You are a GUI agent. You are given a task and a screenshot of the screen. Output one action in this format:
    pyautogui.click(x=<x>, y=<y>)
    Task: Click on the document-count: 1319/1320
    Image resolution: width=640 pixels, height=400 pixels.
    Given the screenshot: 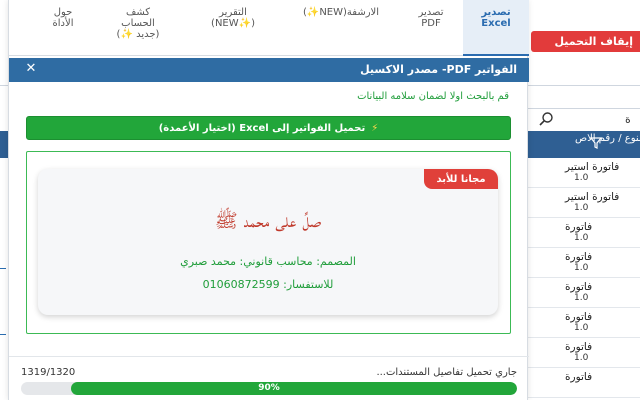 What is the action you would take?
    pyautogui.click(x=48, y=372)
    